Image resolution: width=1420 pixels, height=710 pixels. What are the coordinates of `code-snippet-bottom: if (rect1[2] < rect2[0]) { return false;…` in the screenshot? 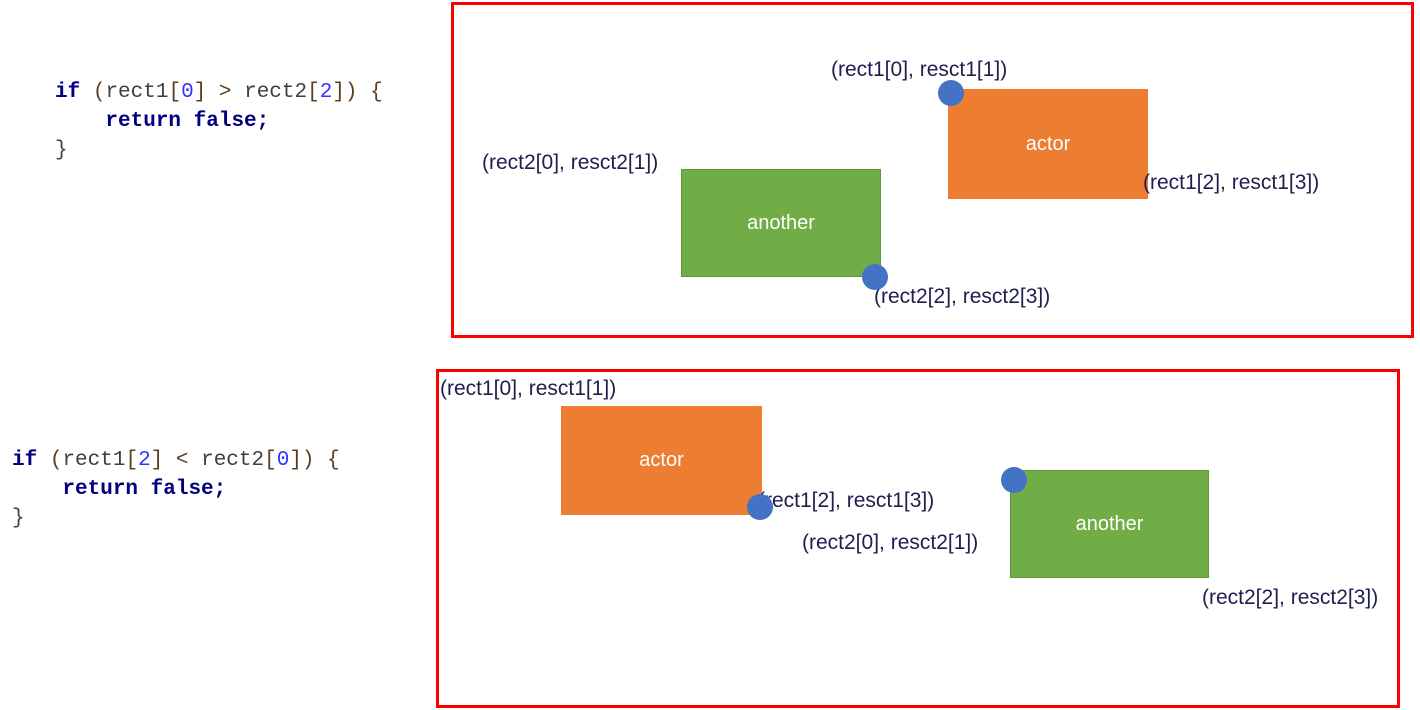 It's located at (176, 489).